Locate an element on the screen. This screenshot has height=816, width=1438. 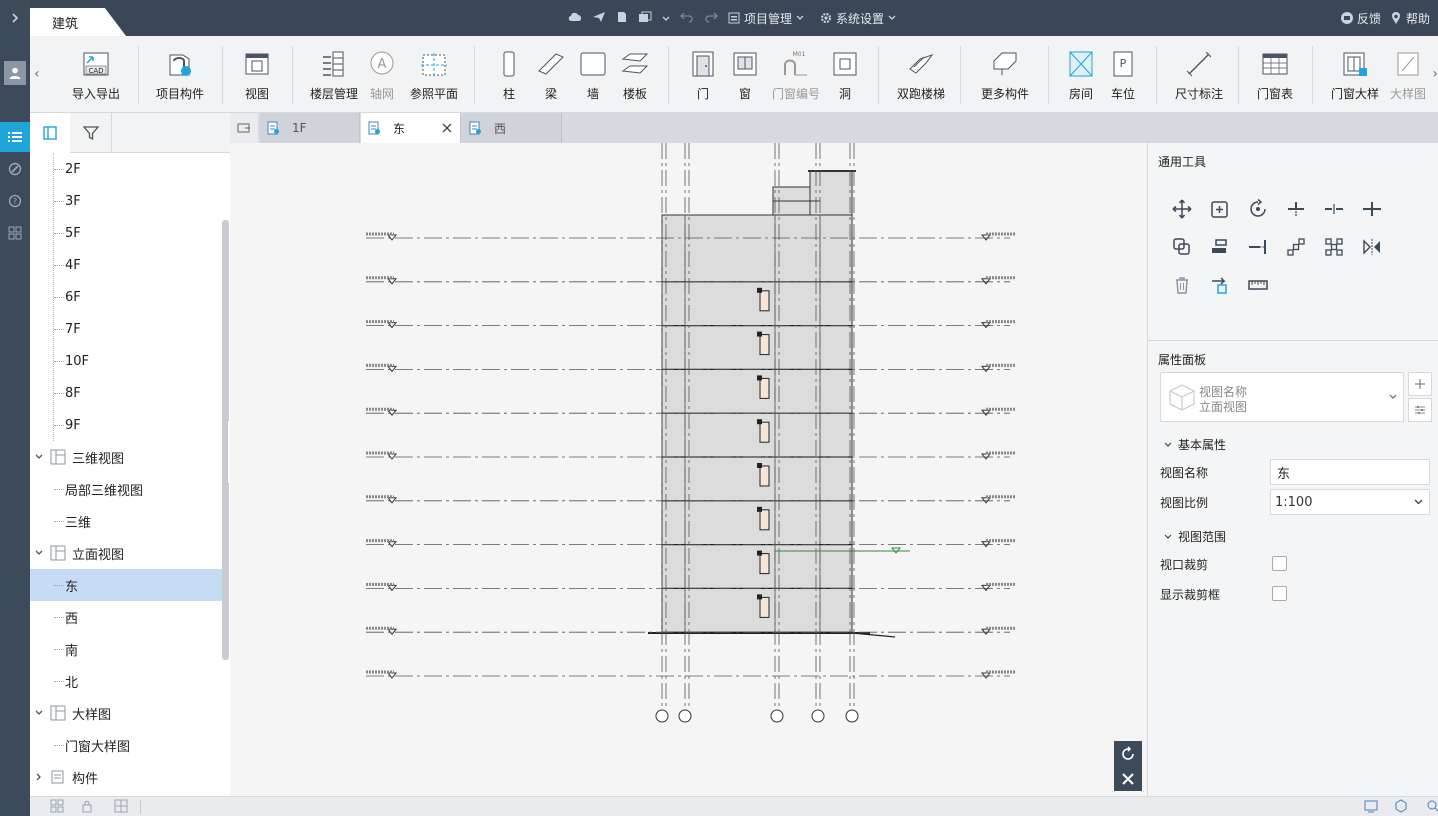
room-button: 房间 is located at coordinates (1081, 76).